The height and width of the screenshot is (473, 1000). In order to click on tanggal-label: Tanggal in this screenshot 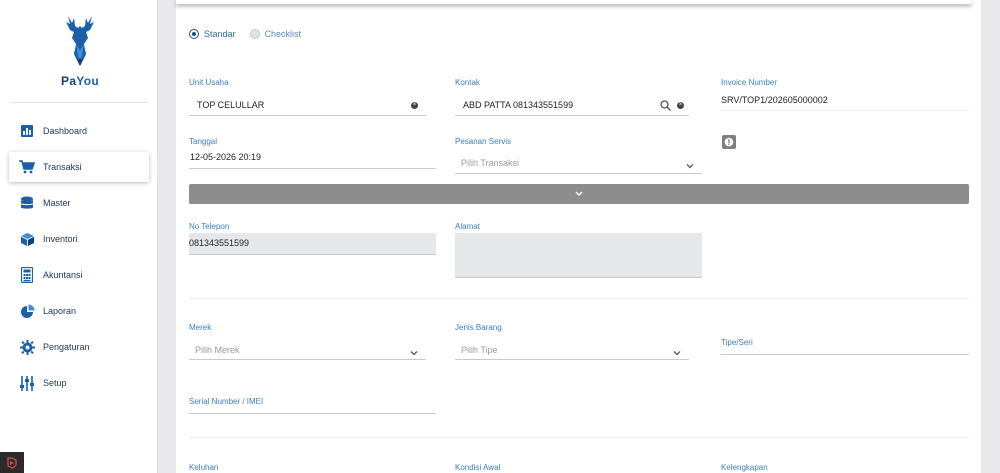, I will do `click(203, 141)`.